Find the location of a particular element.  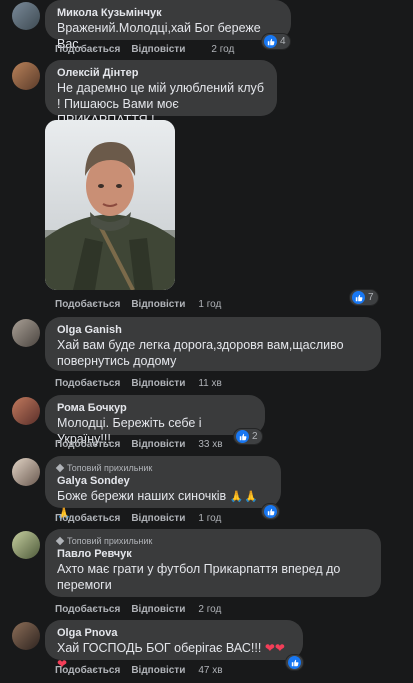

comment-actions: Подобається Відповісти 47 хв is located at coordinates (139, 670).